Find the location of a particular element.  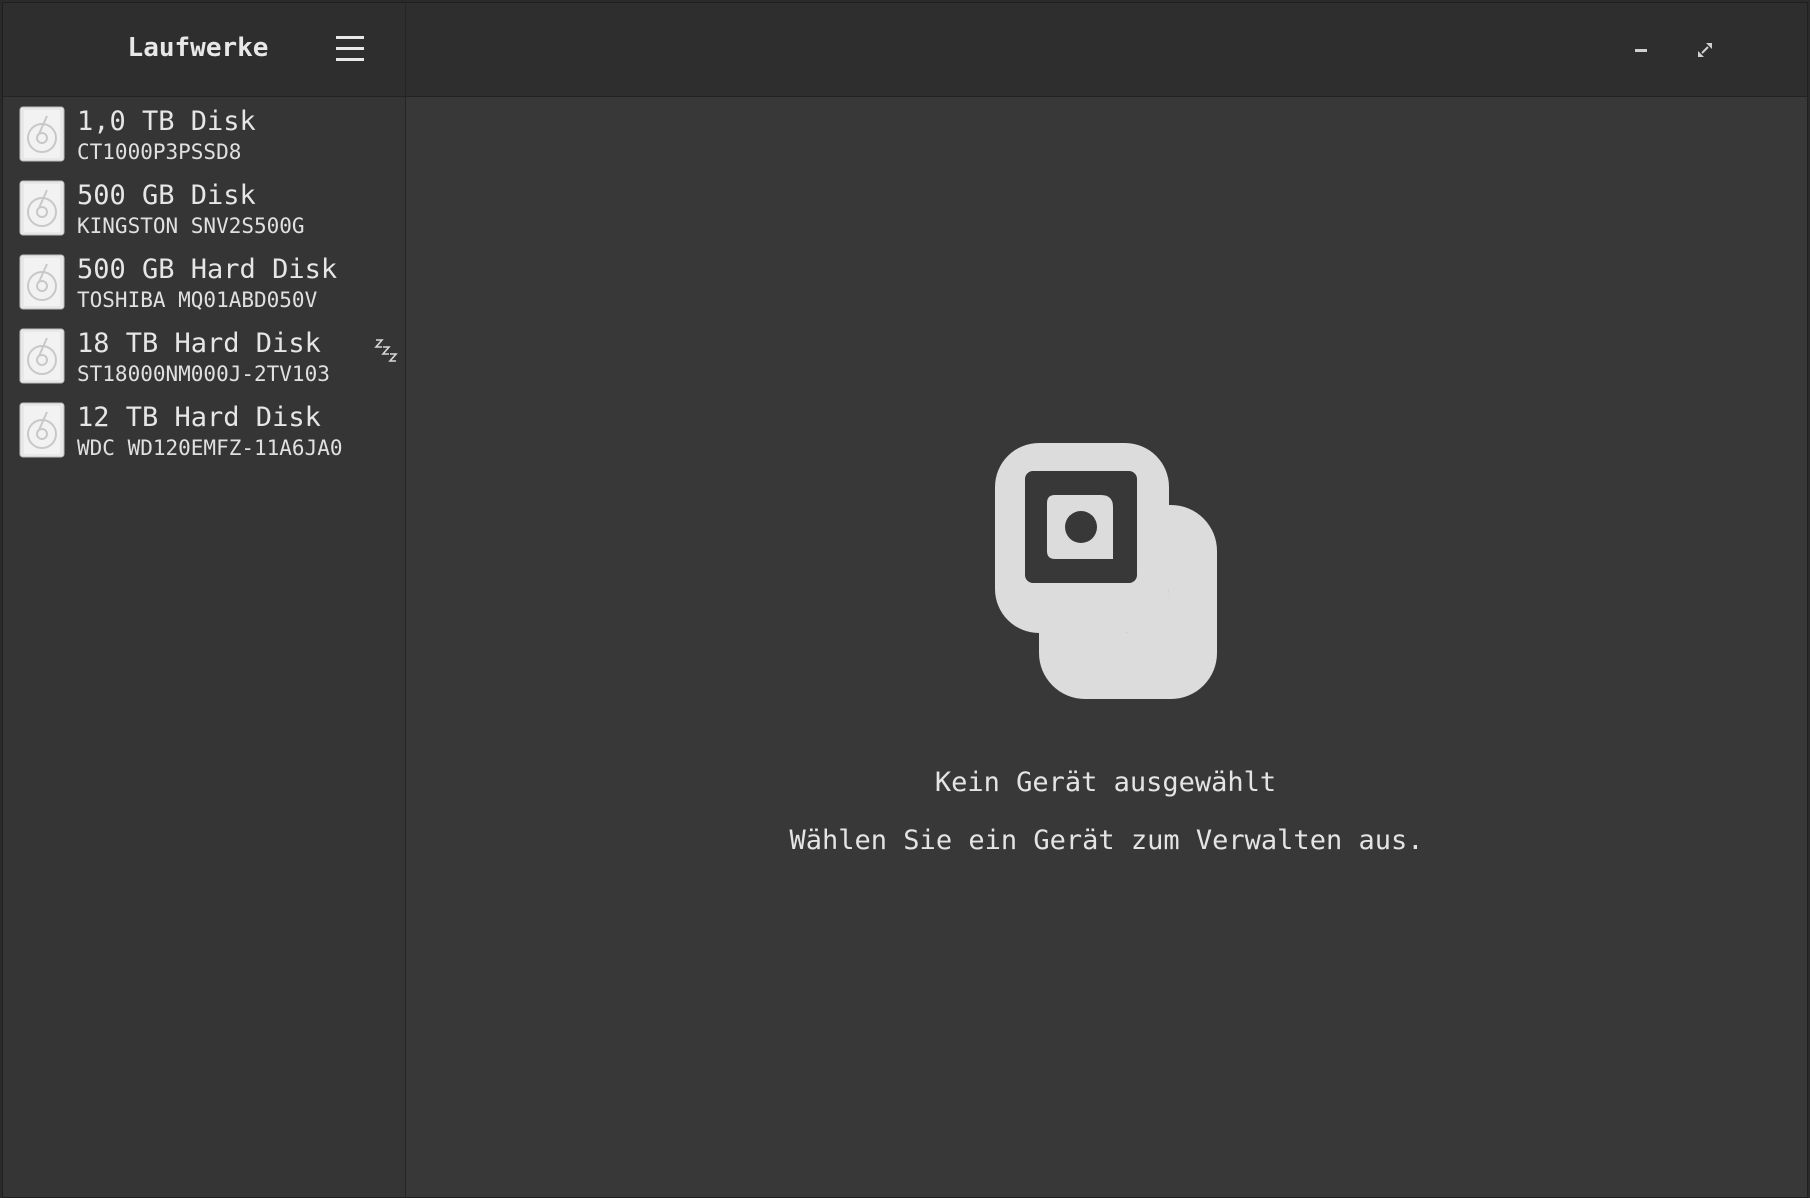

drives-placeholder-icon is located at coordinates (1104, 569).